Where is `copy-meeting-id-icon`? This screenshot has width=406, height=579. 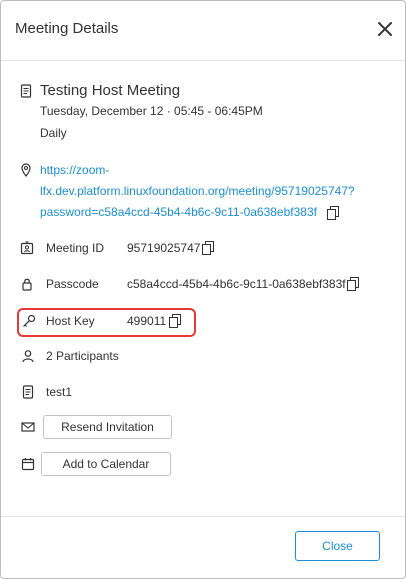 copy-meeting-id-icon is located at coordinates (208, 248).